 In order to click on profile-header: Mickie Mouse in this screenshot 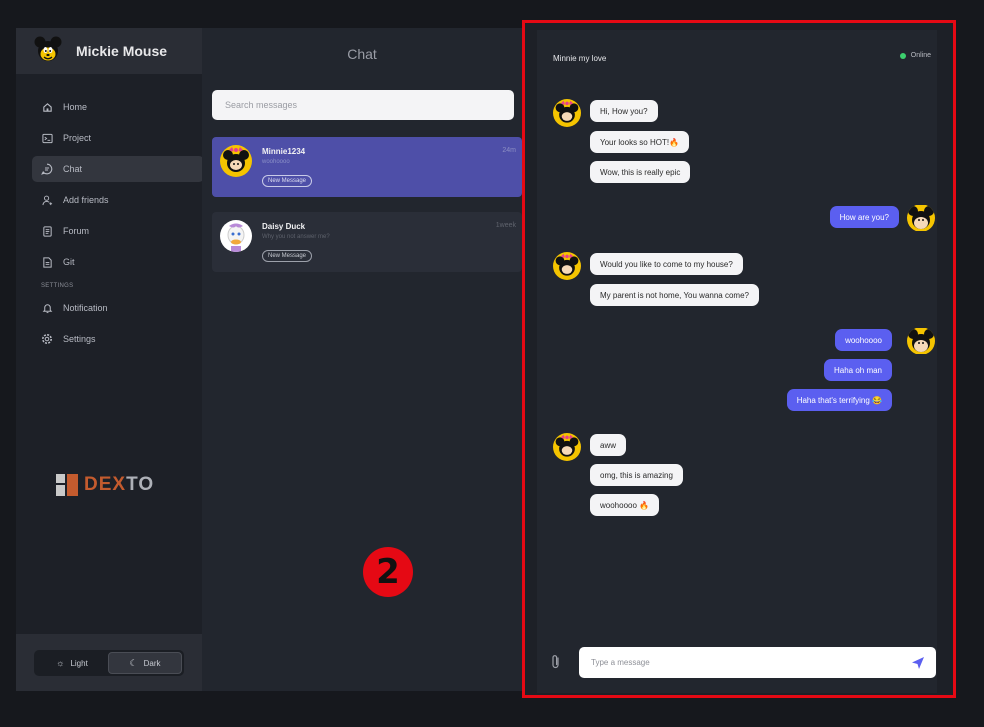, I will do `click(109, 51)`.